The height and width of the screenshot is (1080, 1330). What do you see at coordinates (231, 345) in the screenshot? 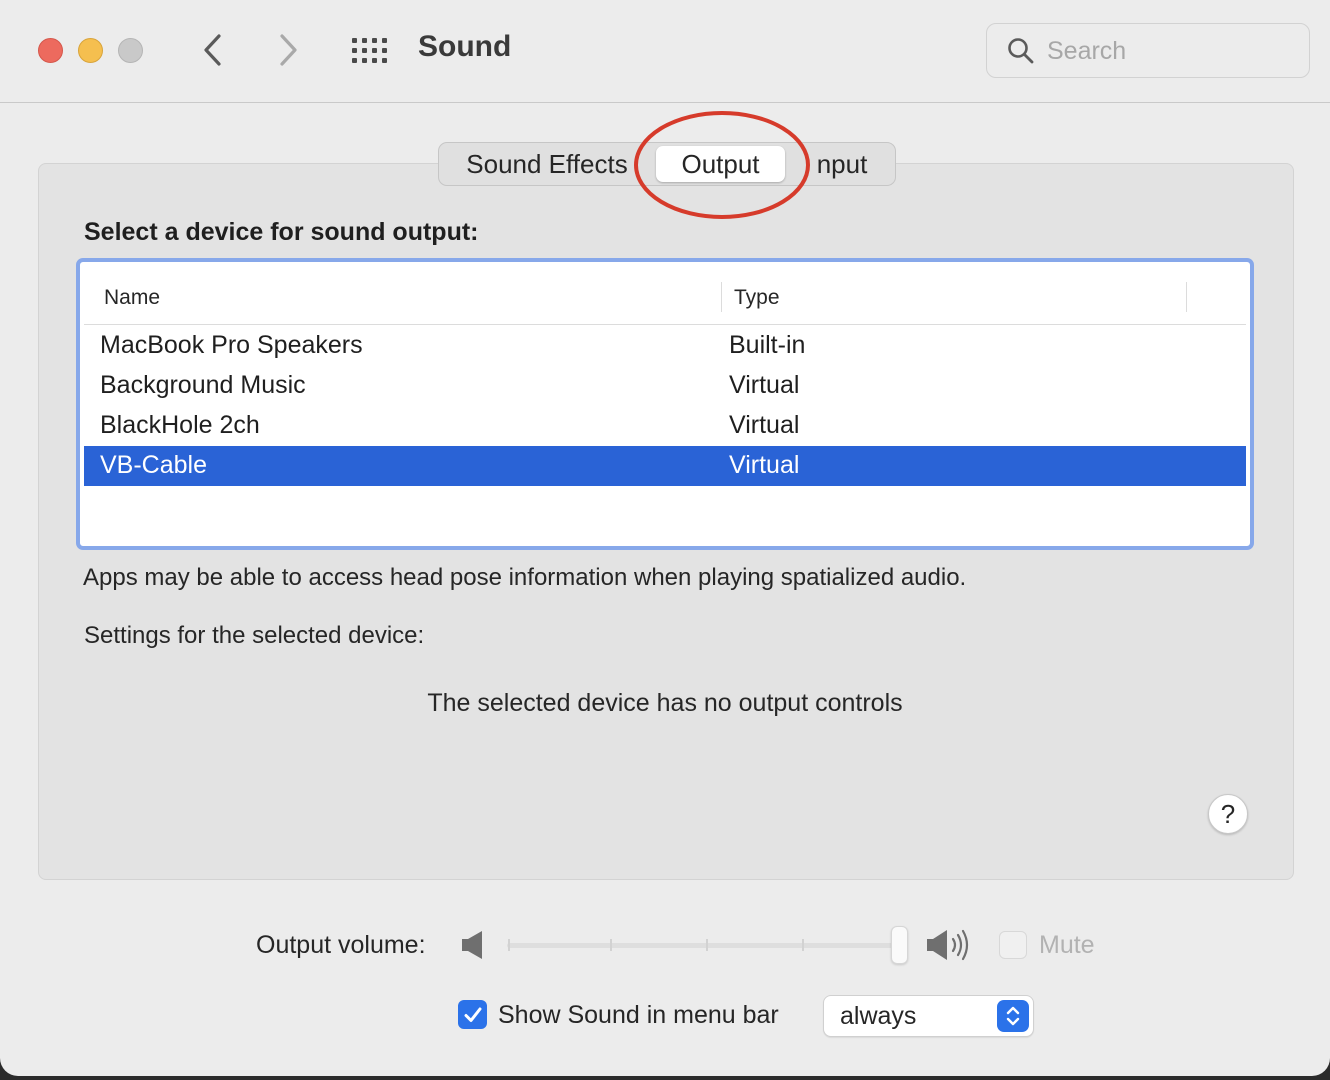
I see `device-name: MacBook Pro Speakers` at bounding box center [231, 345].